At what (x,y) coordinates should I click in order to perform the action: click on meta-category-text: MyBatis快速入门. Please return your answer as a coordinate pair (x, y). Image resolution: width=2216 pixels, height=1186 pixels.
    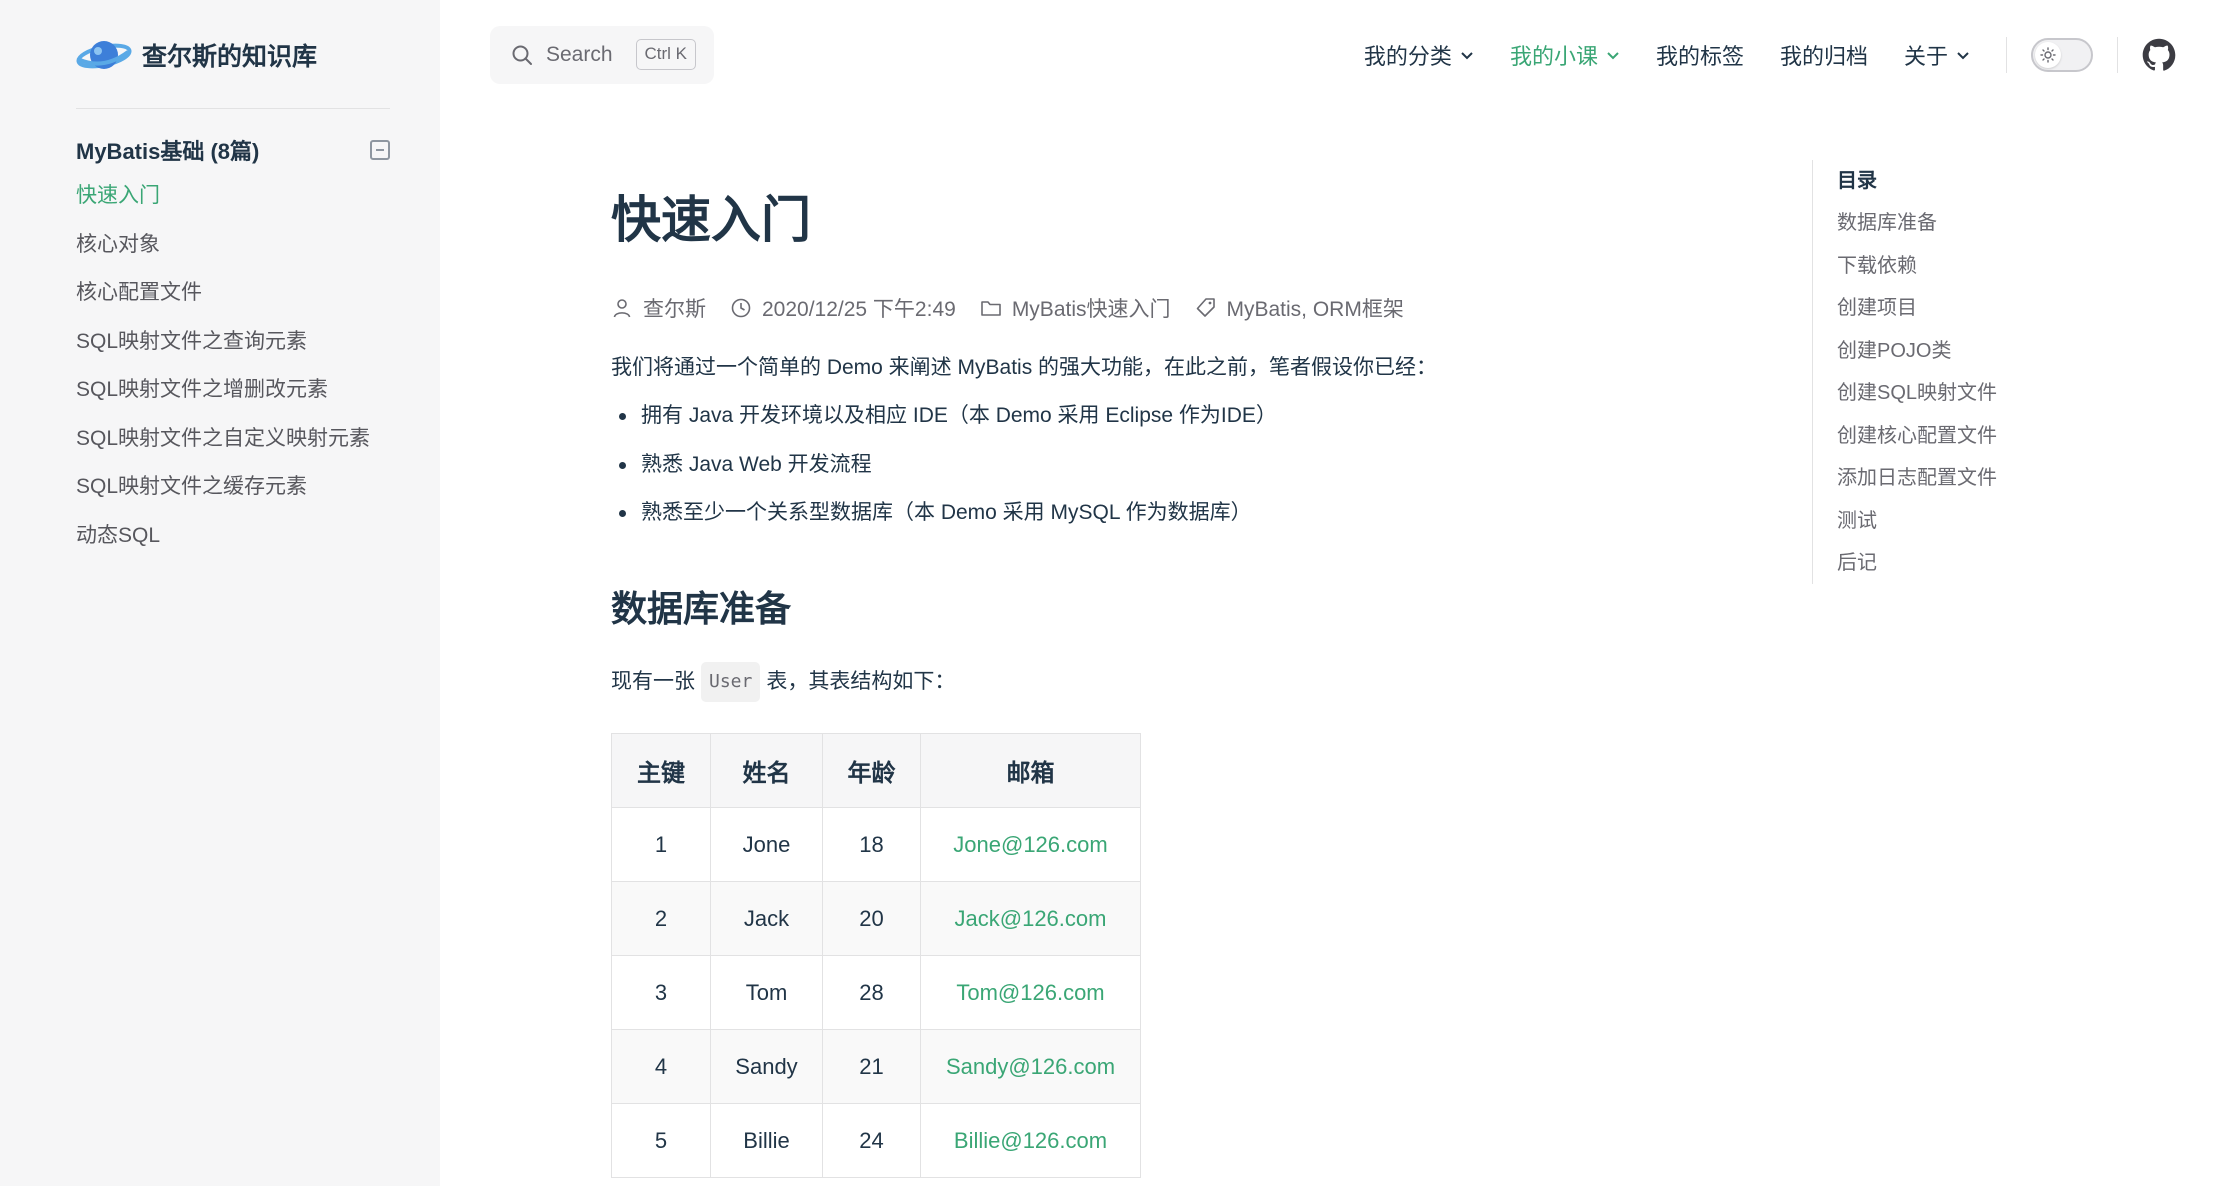
    Looking at the image, I should click on (1091, 309).